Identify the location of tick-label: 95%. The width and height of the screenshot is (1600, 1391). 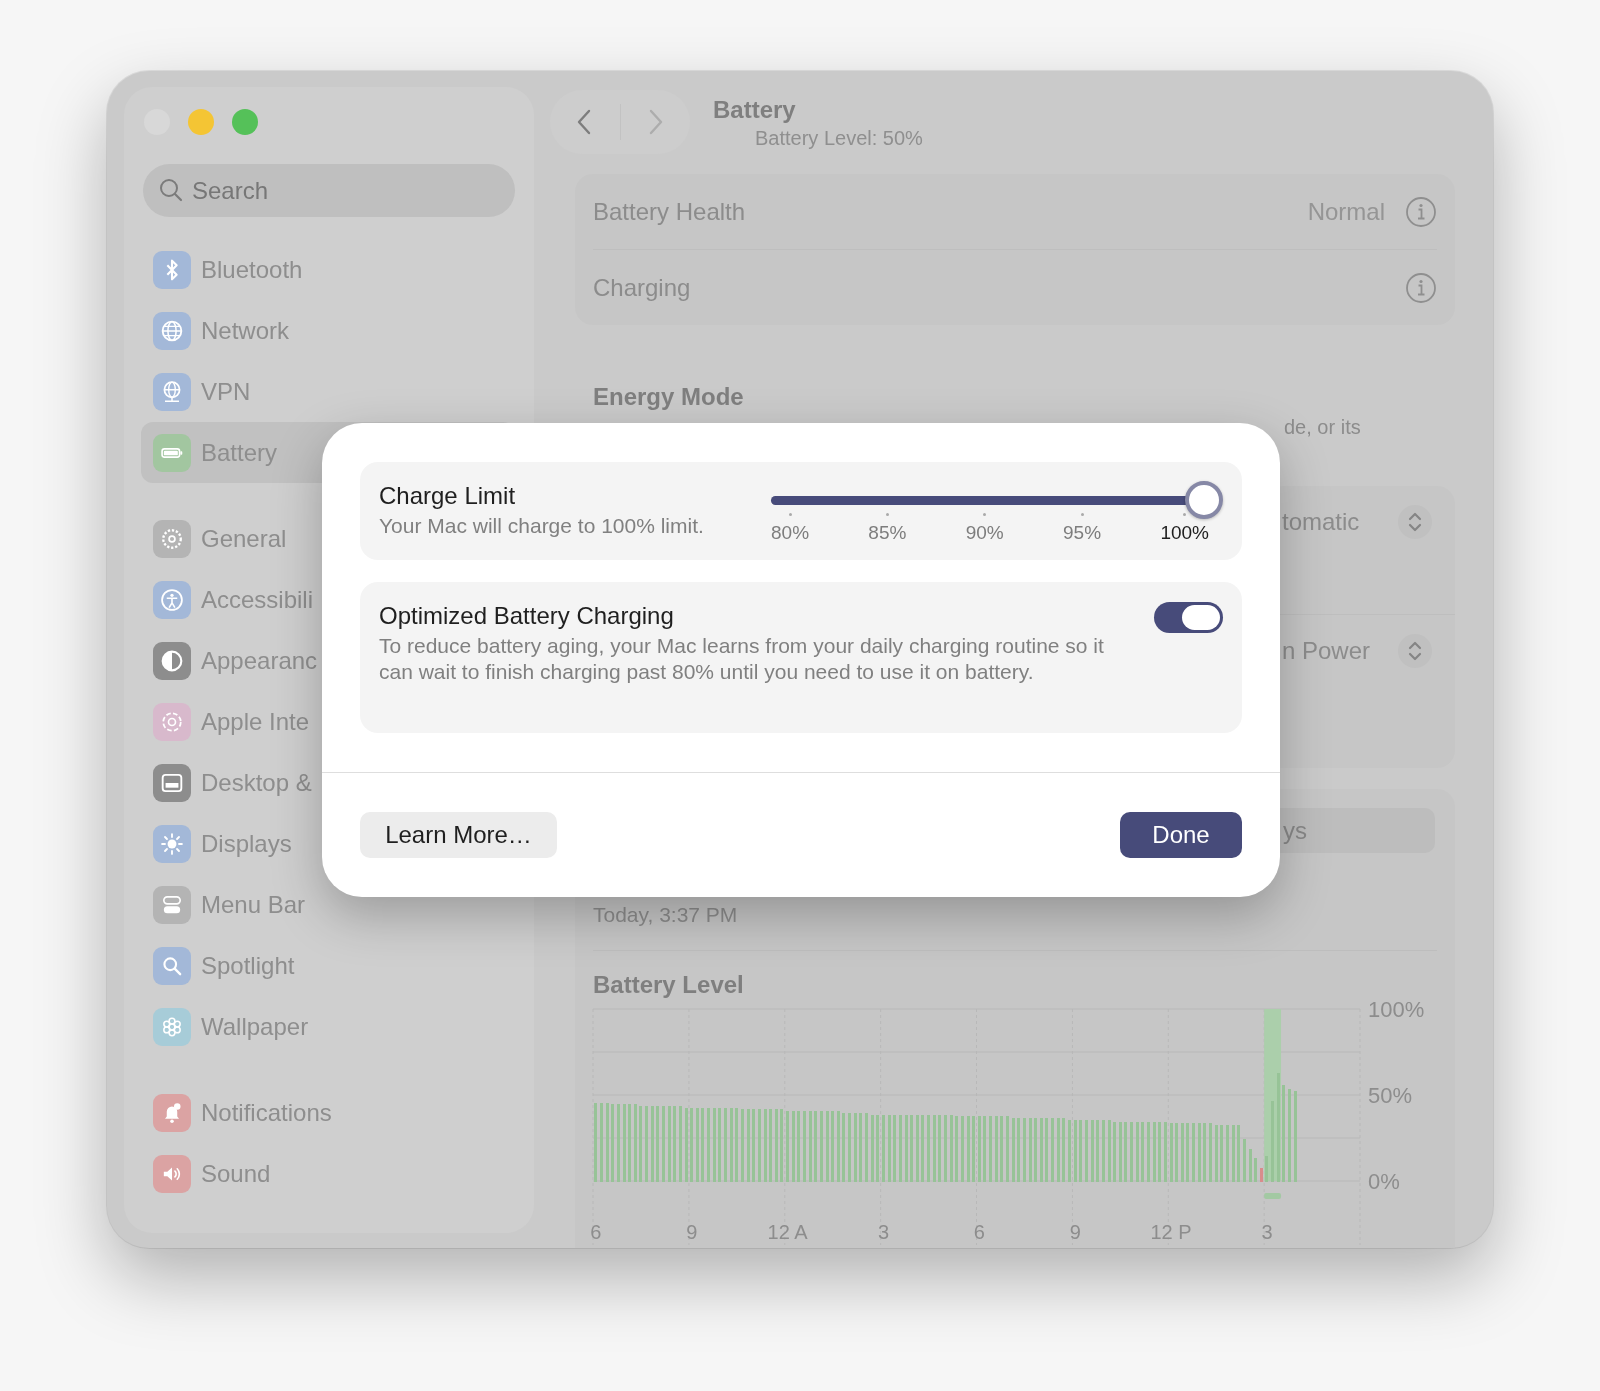
(1082, 533).